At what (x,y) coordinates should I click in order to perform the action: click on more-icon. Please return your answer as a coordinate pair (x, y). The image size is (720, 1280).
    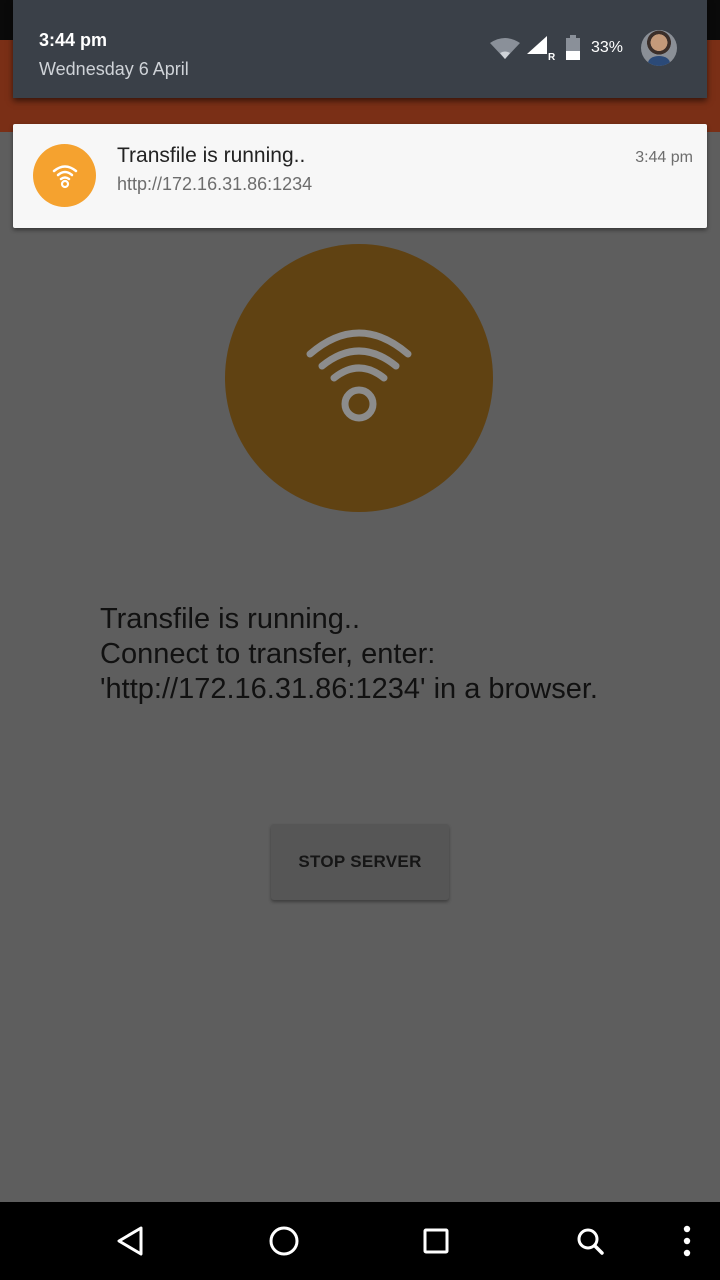
    Looking at the image, I should click on (687, 1241).